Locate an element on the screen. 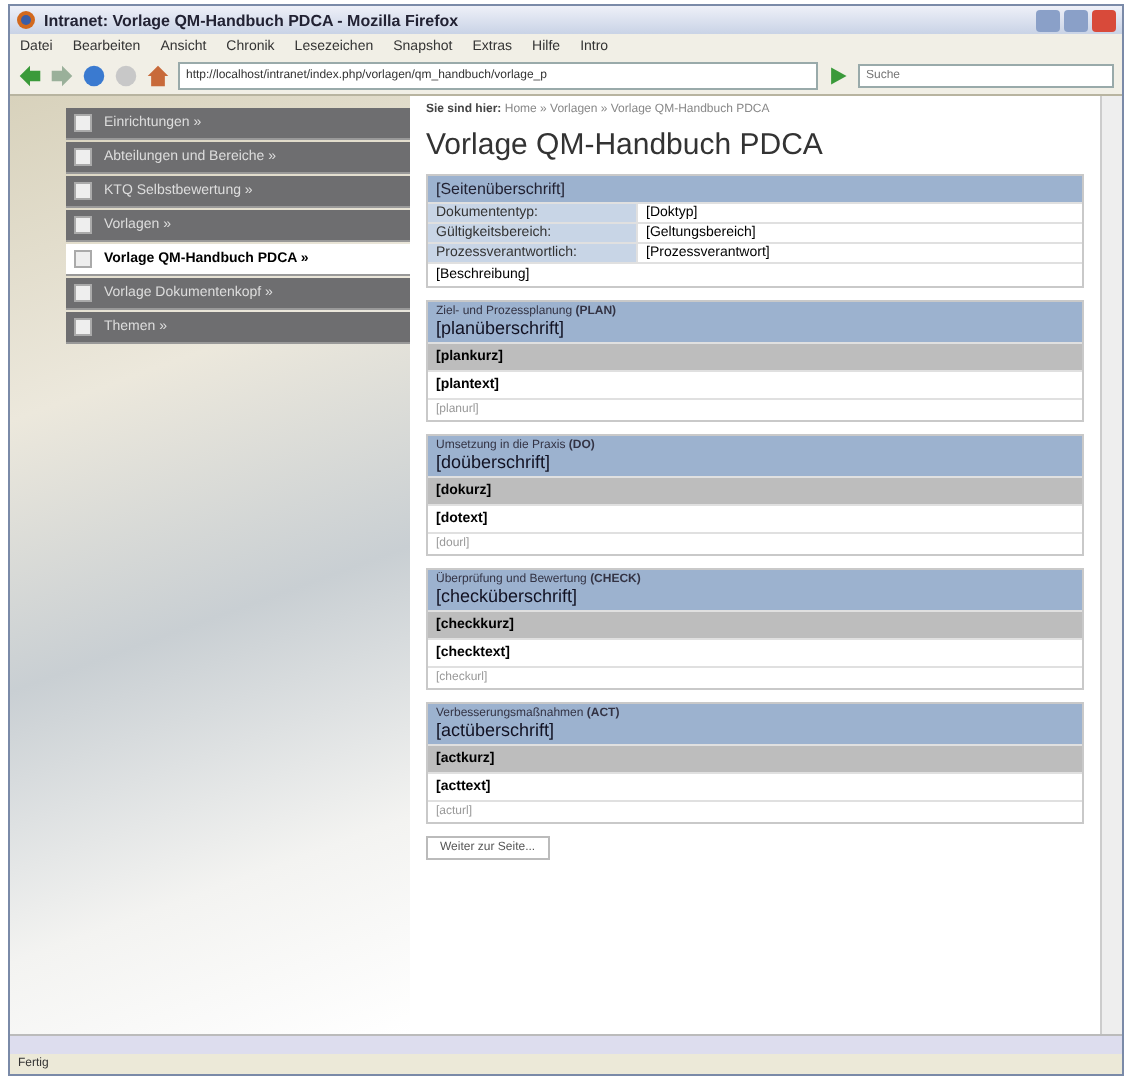  page-heading: Vorlage QM-Handbuch PDCA is located at coordinates (625, 145).